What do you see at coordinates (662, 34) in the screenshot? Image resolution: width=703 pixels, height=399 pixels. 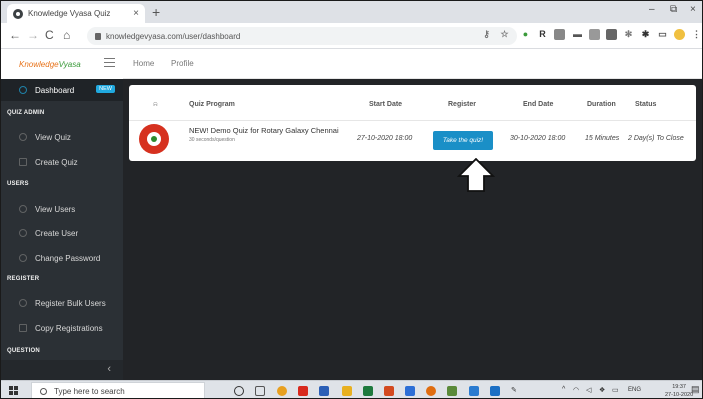 I see `reading-list-icon: ▭` at bounding box center [662, 34].